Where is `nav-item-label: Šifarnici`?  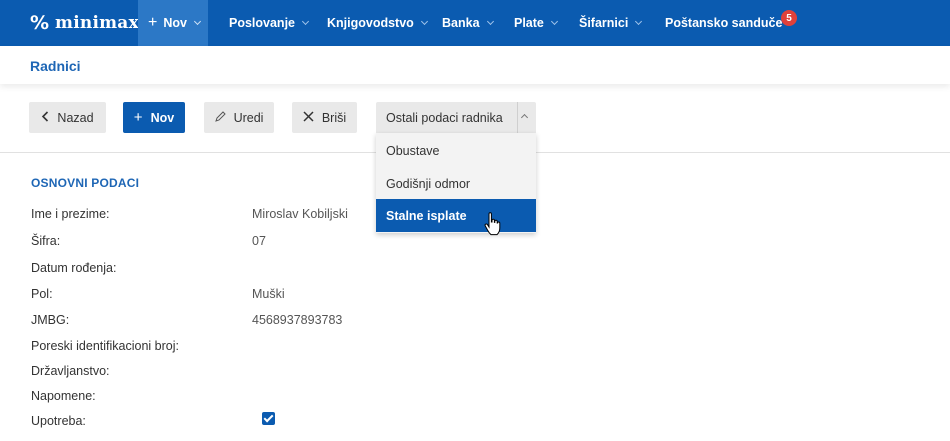
nav-item-label: Šifarnici is located at coordinates (604, 23).